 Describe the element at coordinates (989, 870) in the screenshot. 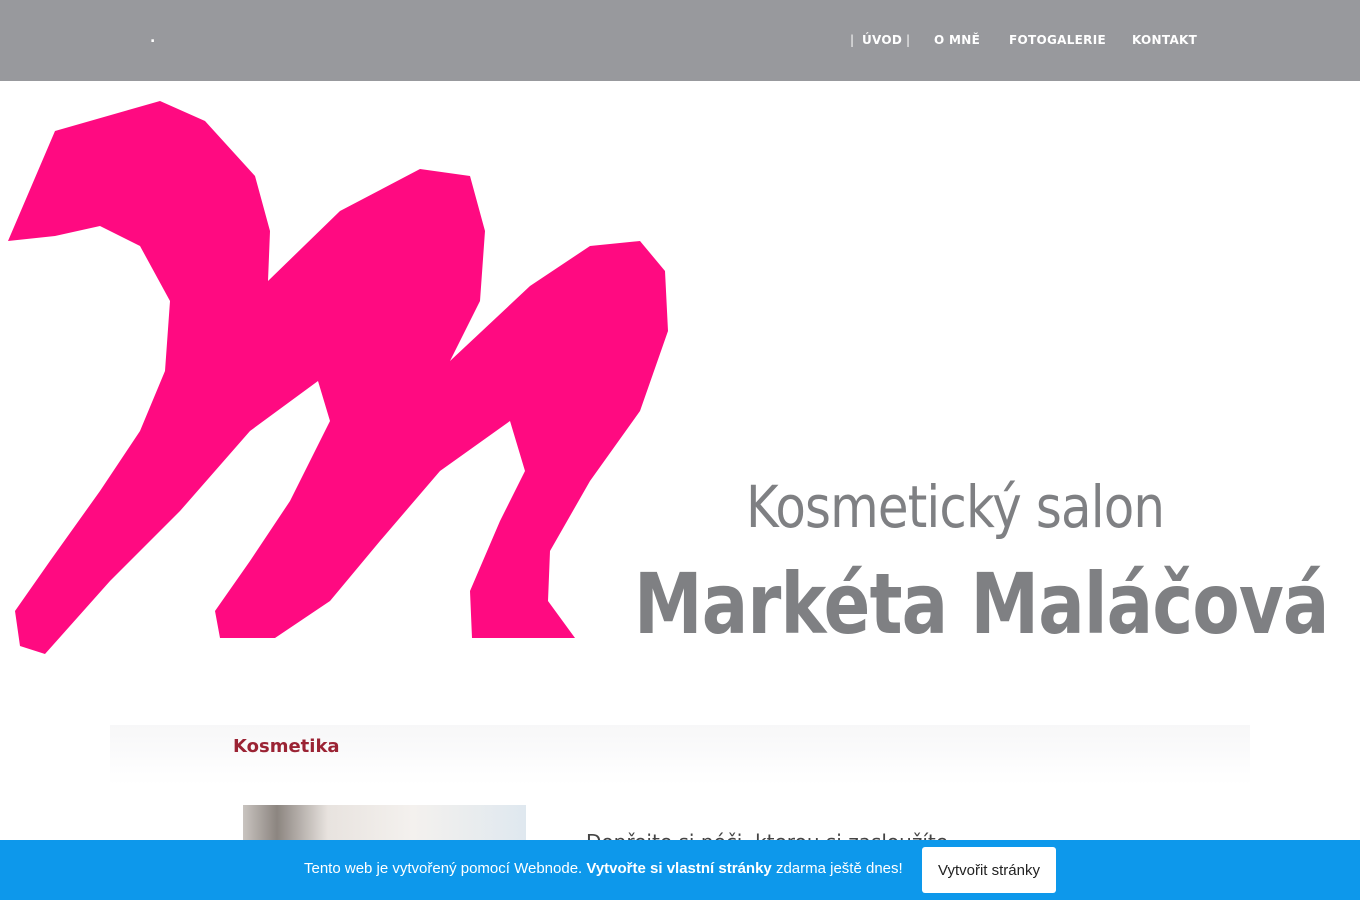

I see `create-site-button: Vytvořit stránky` at that location.